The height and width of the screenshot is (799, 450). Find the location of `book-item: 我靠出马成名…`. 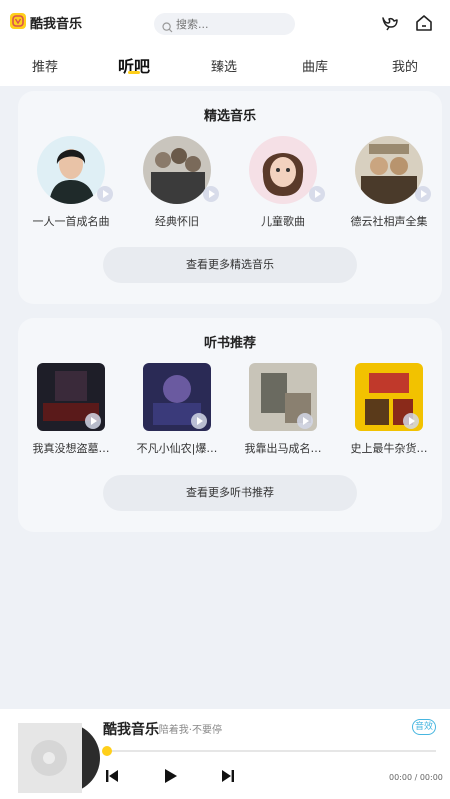

book-item: 我靠出马成名… is located at coordinates (283, 409).